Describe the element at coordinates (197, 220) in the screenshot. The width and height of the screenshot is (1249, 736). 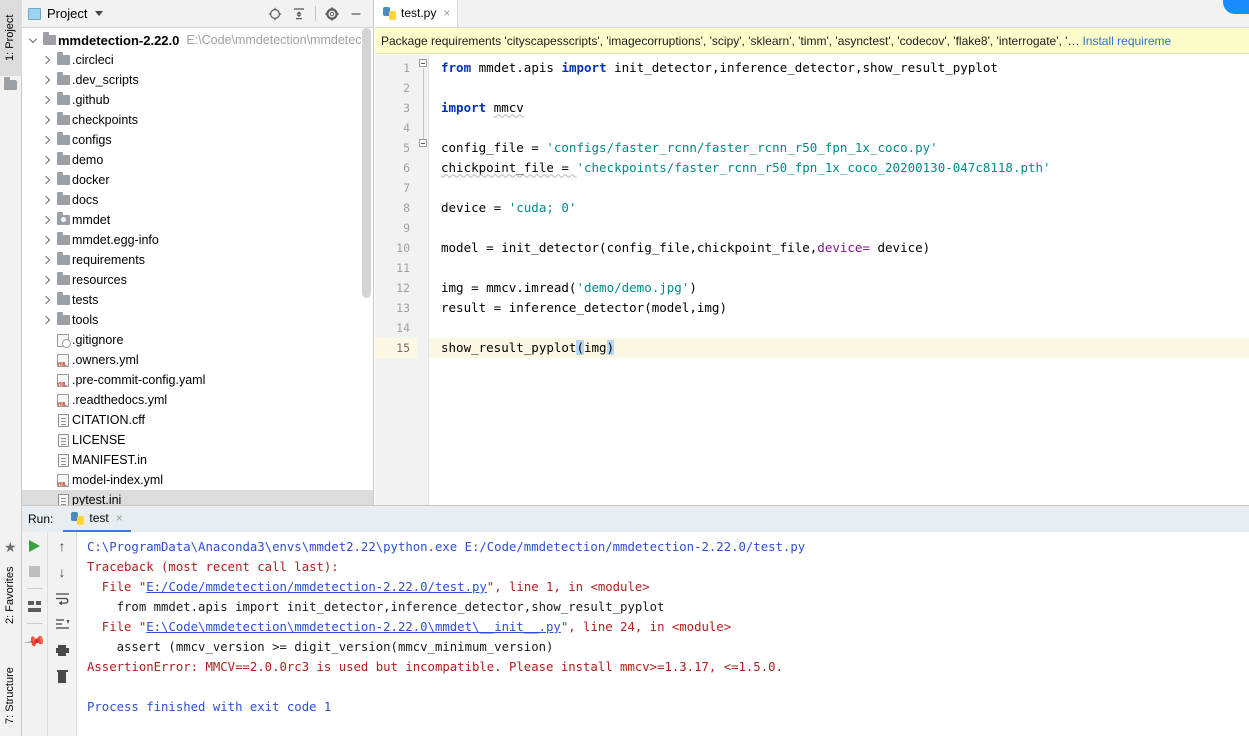
I see `tree-item-mmdet: mmdet` at that location.